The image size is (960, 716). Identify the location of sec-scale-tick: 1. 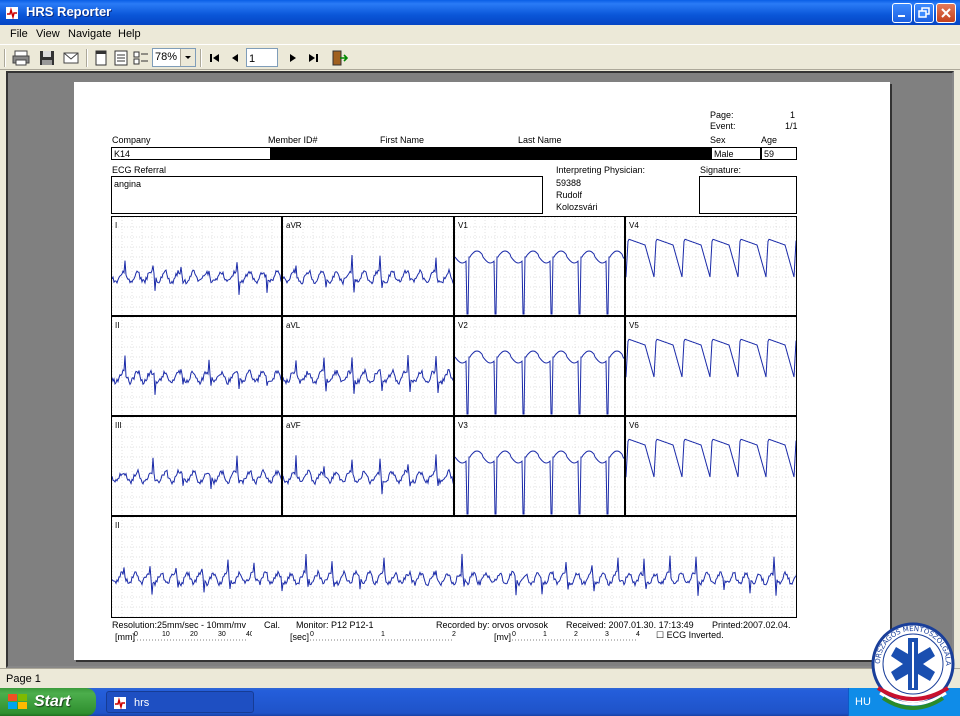
(383, 634).